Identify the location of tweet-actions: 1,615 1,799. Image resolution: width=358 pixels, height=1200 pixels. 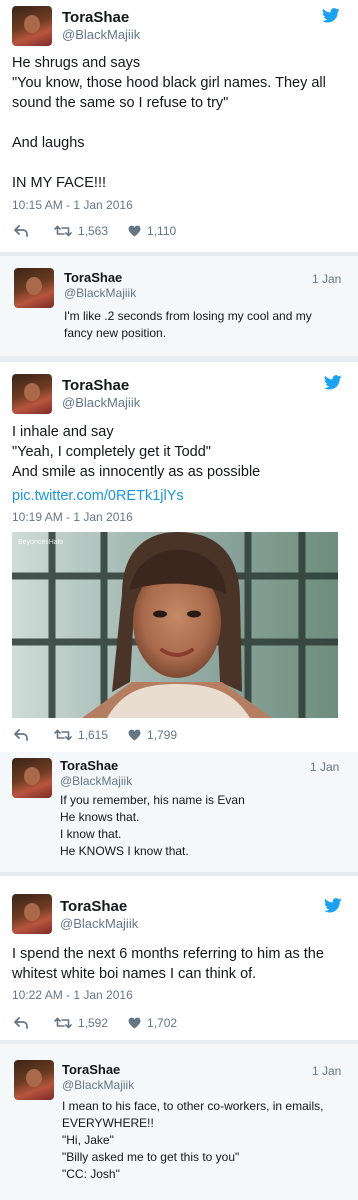
(105, 735).